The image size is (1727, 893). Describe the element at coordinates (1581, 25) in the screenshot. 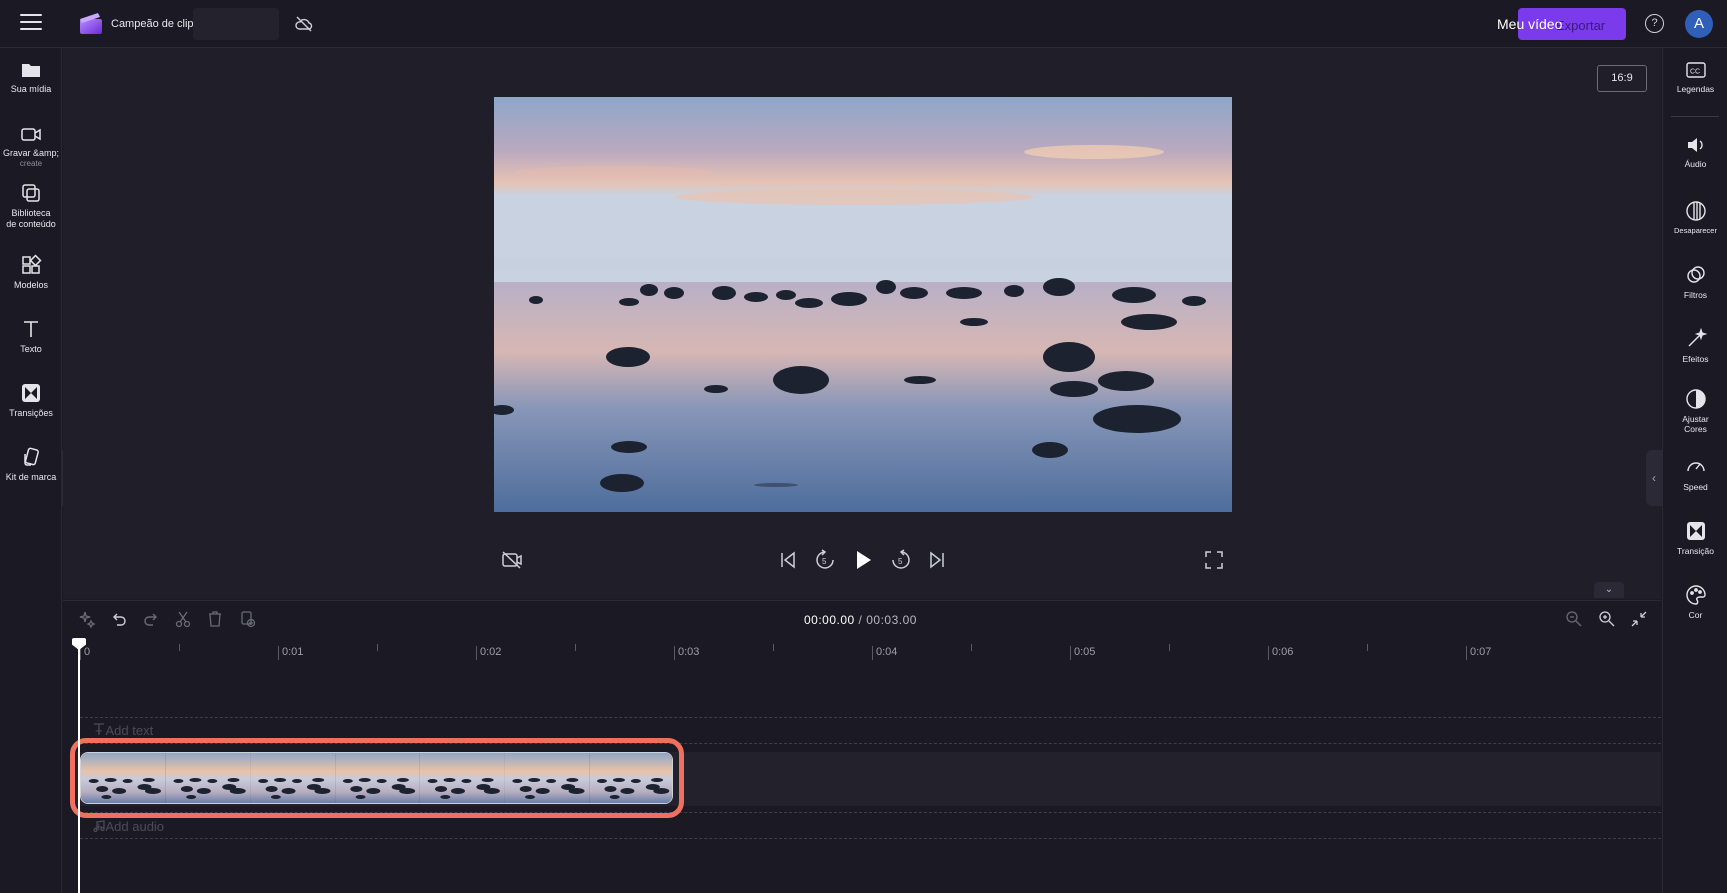

I see `export-label: Exportar` at that location.